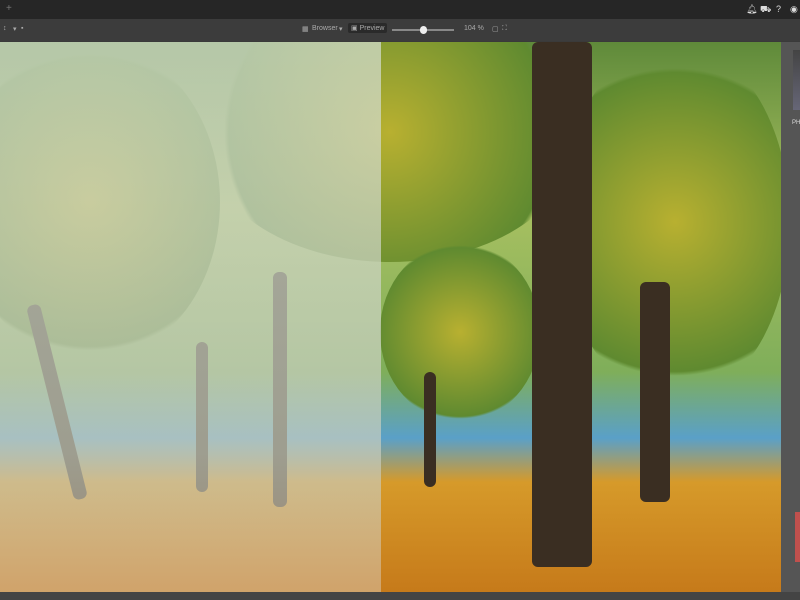 The height and width of the screenshot is (600, 800). What do you see at coordinates (474, 28) in the screenshot?
I see `zoom-value: 104 %` at bounding box center [474, 28].